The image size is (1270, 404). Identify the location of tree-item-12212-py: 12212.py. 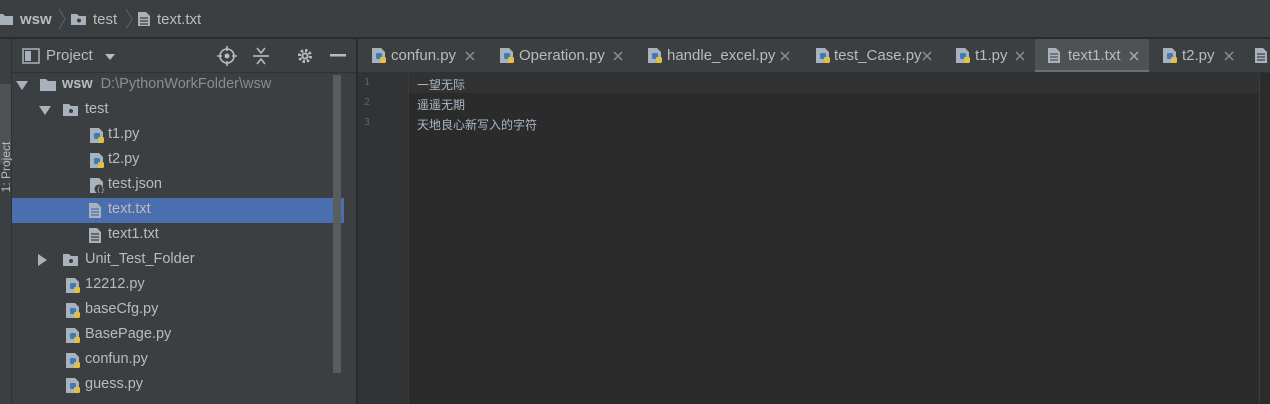
(177, 285).